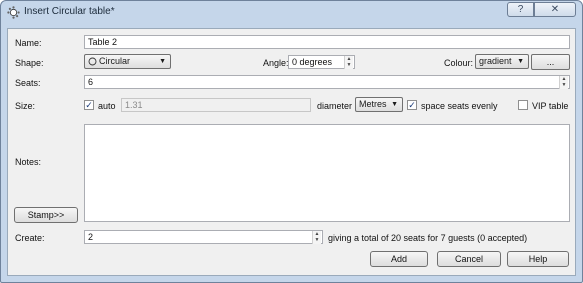  I want to click on size-value: 1.31, so click(134, 105).